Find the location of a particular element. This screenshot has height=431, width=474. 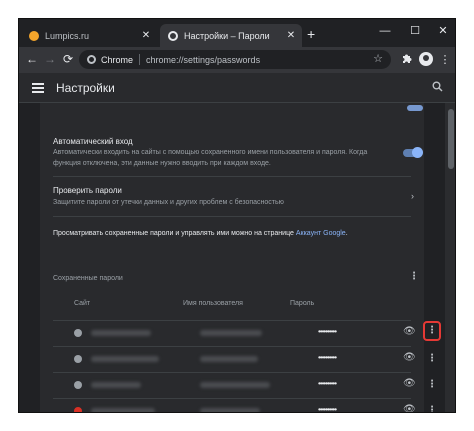

manage-end: . is located at coordinates (346, 233).